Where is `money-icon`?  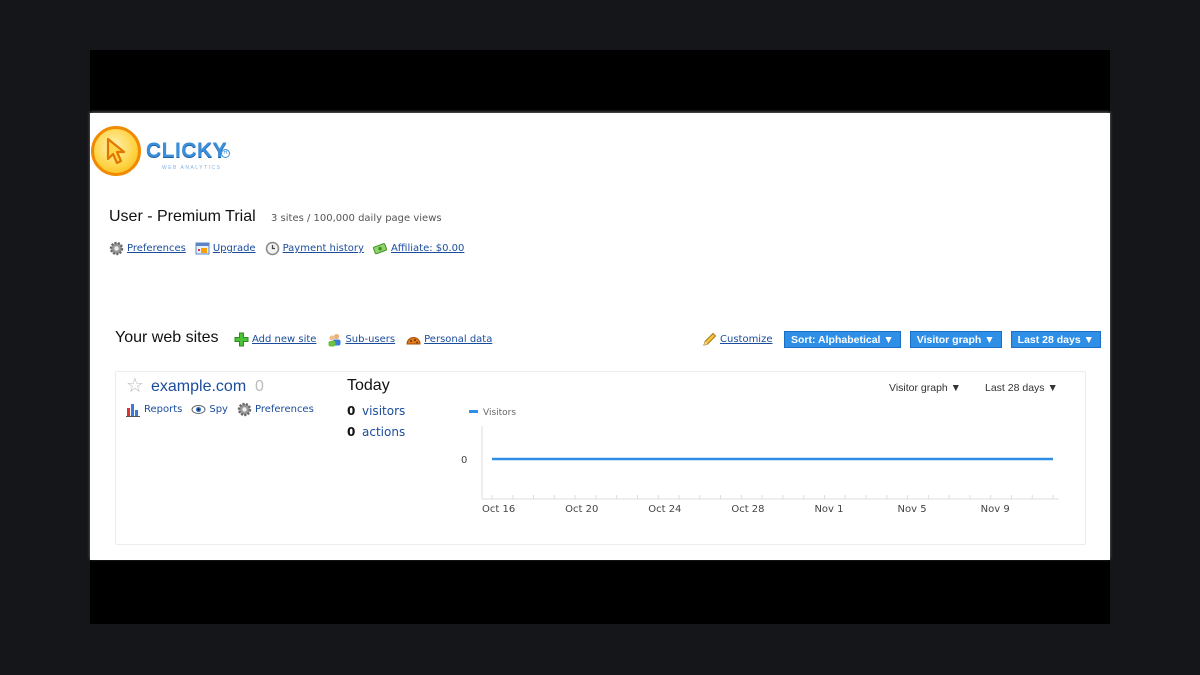
money-icon is located at coordinates (380, 248).